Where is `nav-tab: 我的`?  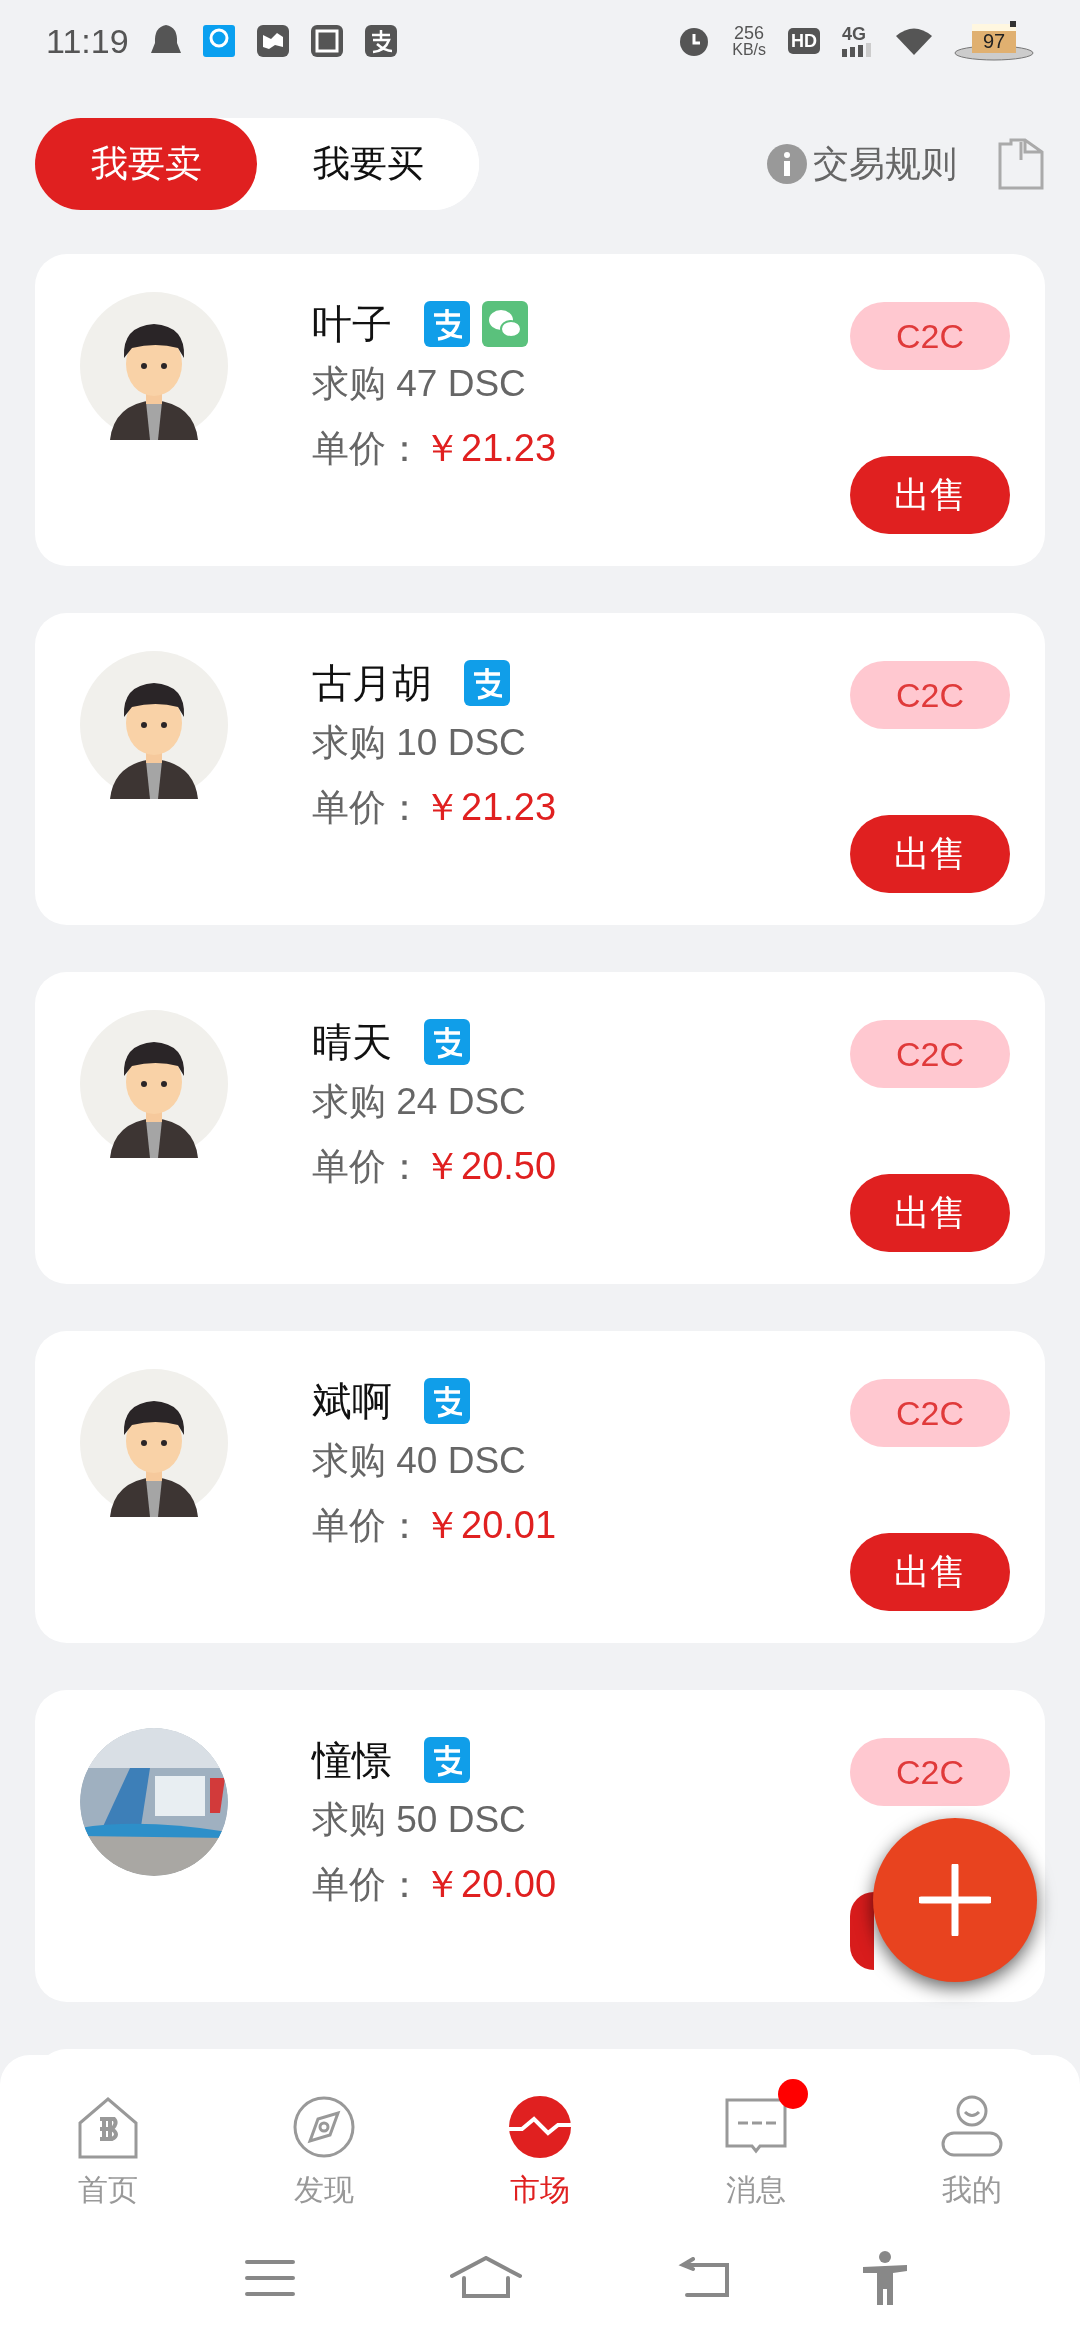 nav-tab: 我的 is located at coordinates (972, 2143).